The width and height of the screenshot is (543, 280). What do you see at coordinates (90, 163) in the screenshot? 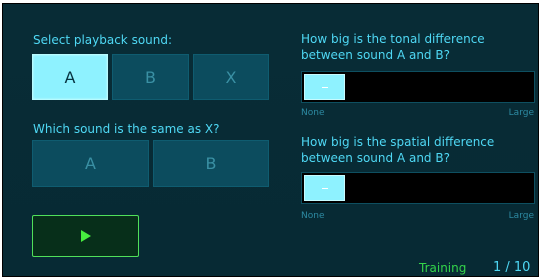
I see `answer-a-button: A` at bounding box center [90, 163].